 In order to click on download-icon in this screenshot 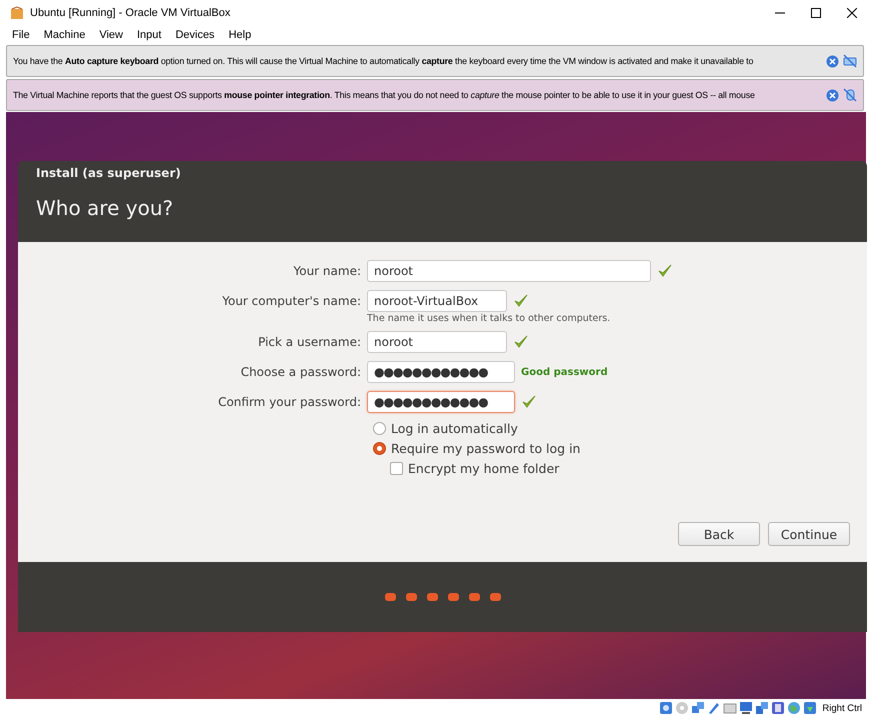, I will do `click(810, 708)`.